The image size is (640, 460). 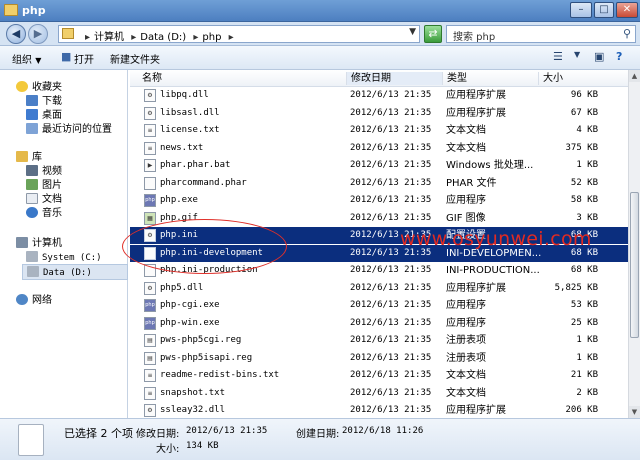 I want to click on new-folder-button: 新建文件夹, so click(x=135, y=58).